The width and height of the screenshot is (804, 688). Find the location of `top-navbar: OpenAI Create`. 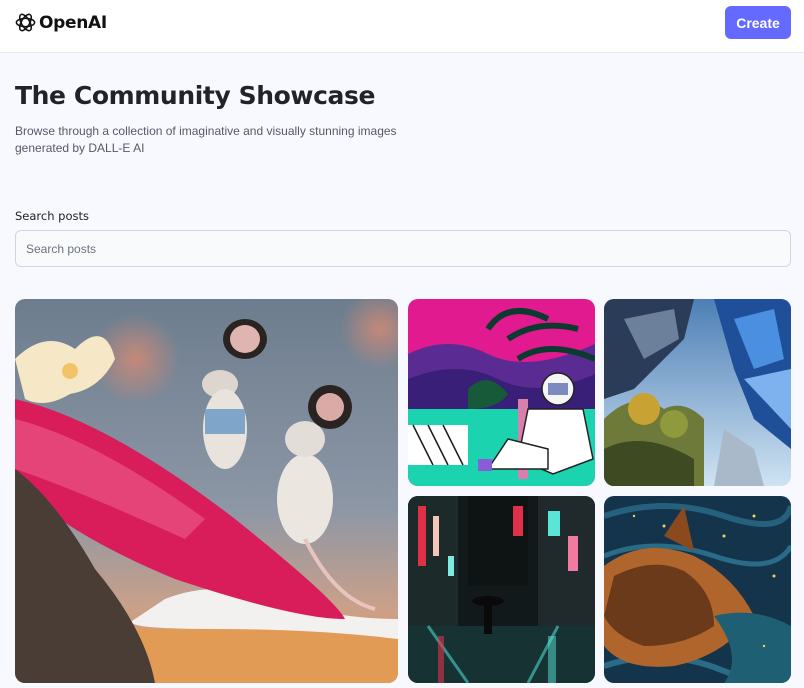

top-navbar: OpenAI Create is located at coordinates (402, 26).